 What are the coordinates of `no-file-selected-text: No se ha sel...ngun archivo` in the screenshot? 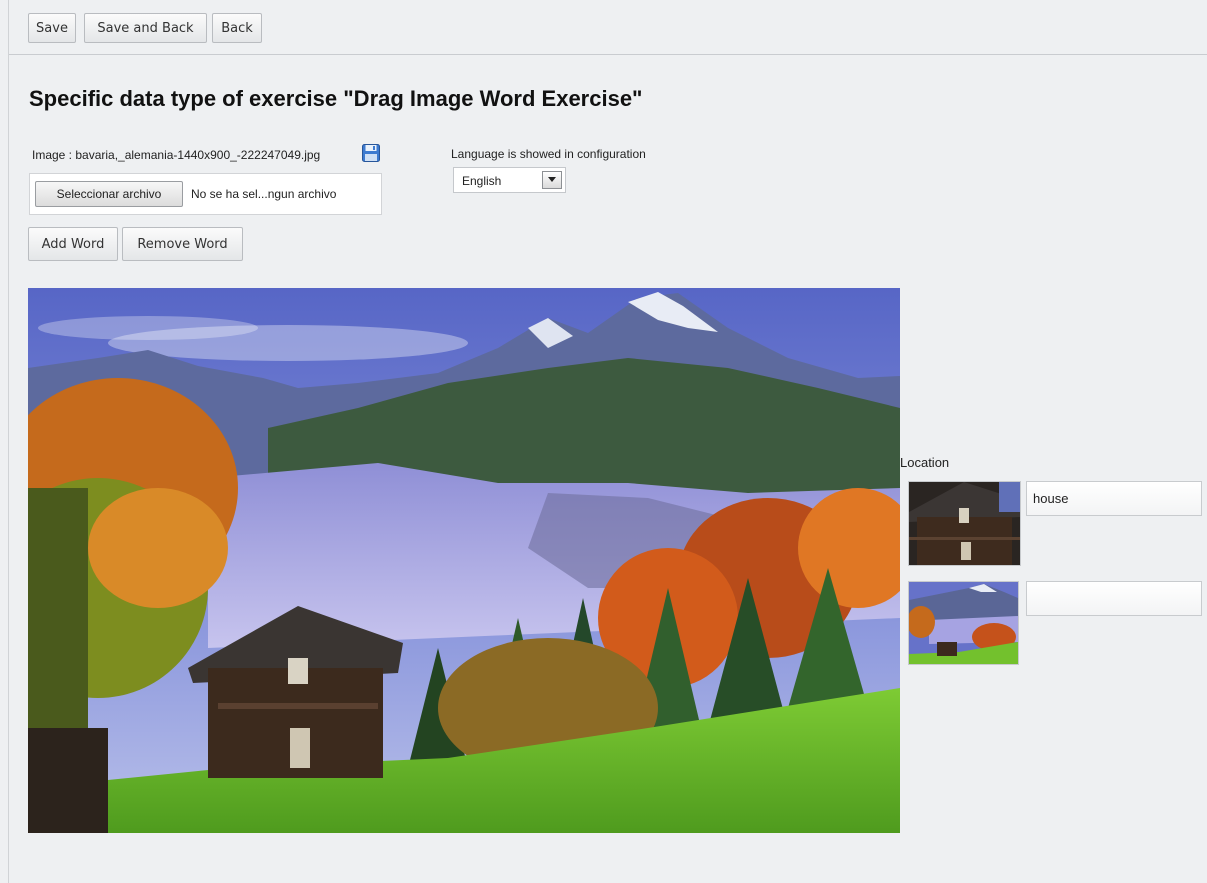 It's located at (264, 194).